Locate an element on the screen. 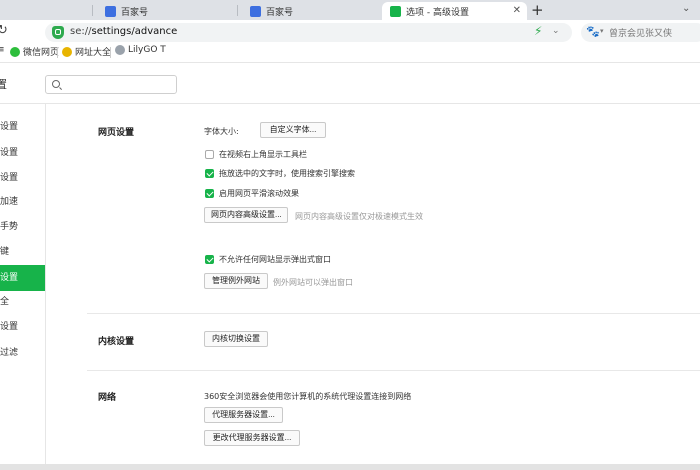 This screenshot has height=470, width=700. kernel-switch-button: 内核切换设置 is located at coordinates (236, 339).